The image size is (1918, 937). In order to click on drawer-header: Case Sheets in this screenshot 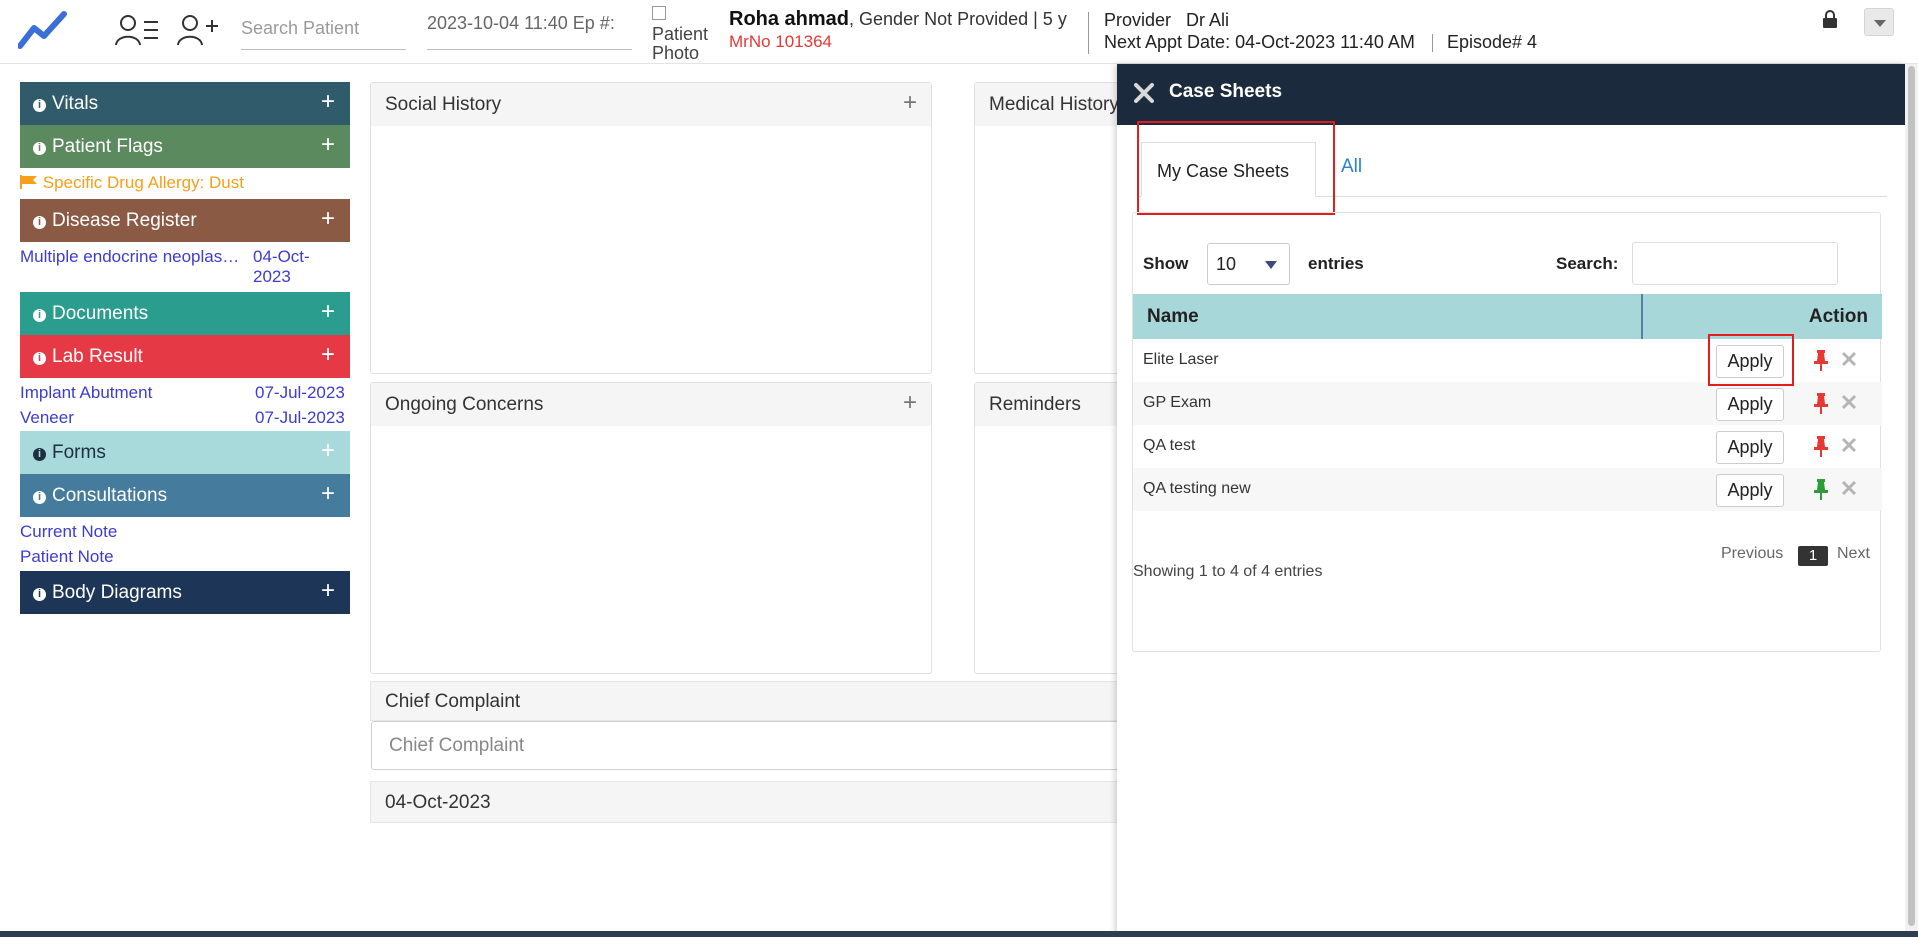, I will do `click(1511, 94)`.